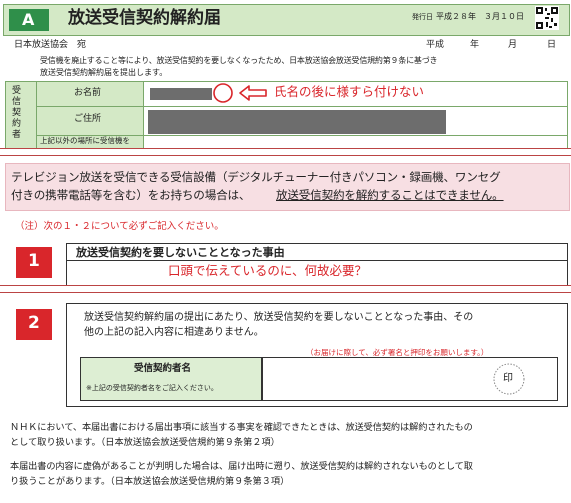 Image resolution: width=571 pixels, height=503 pixels. What do you see at coordinates (268, 270) in the screenshot?
I see `section1-annotation: 口頭で伝えているのに、何故必要？` at bounding box center [268, 270].